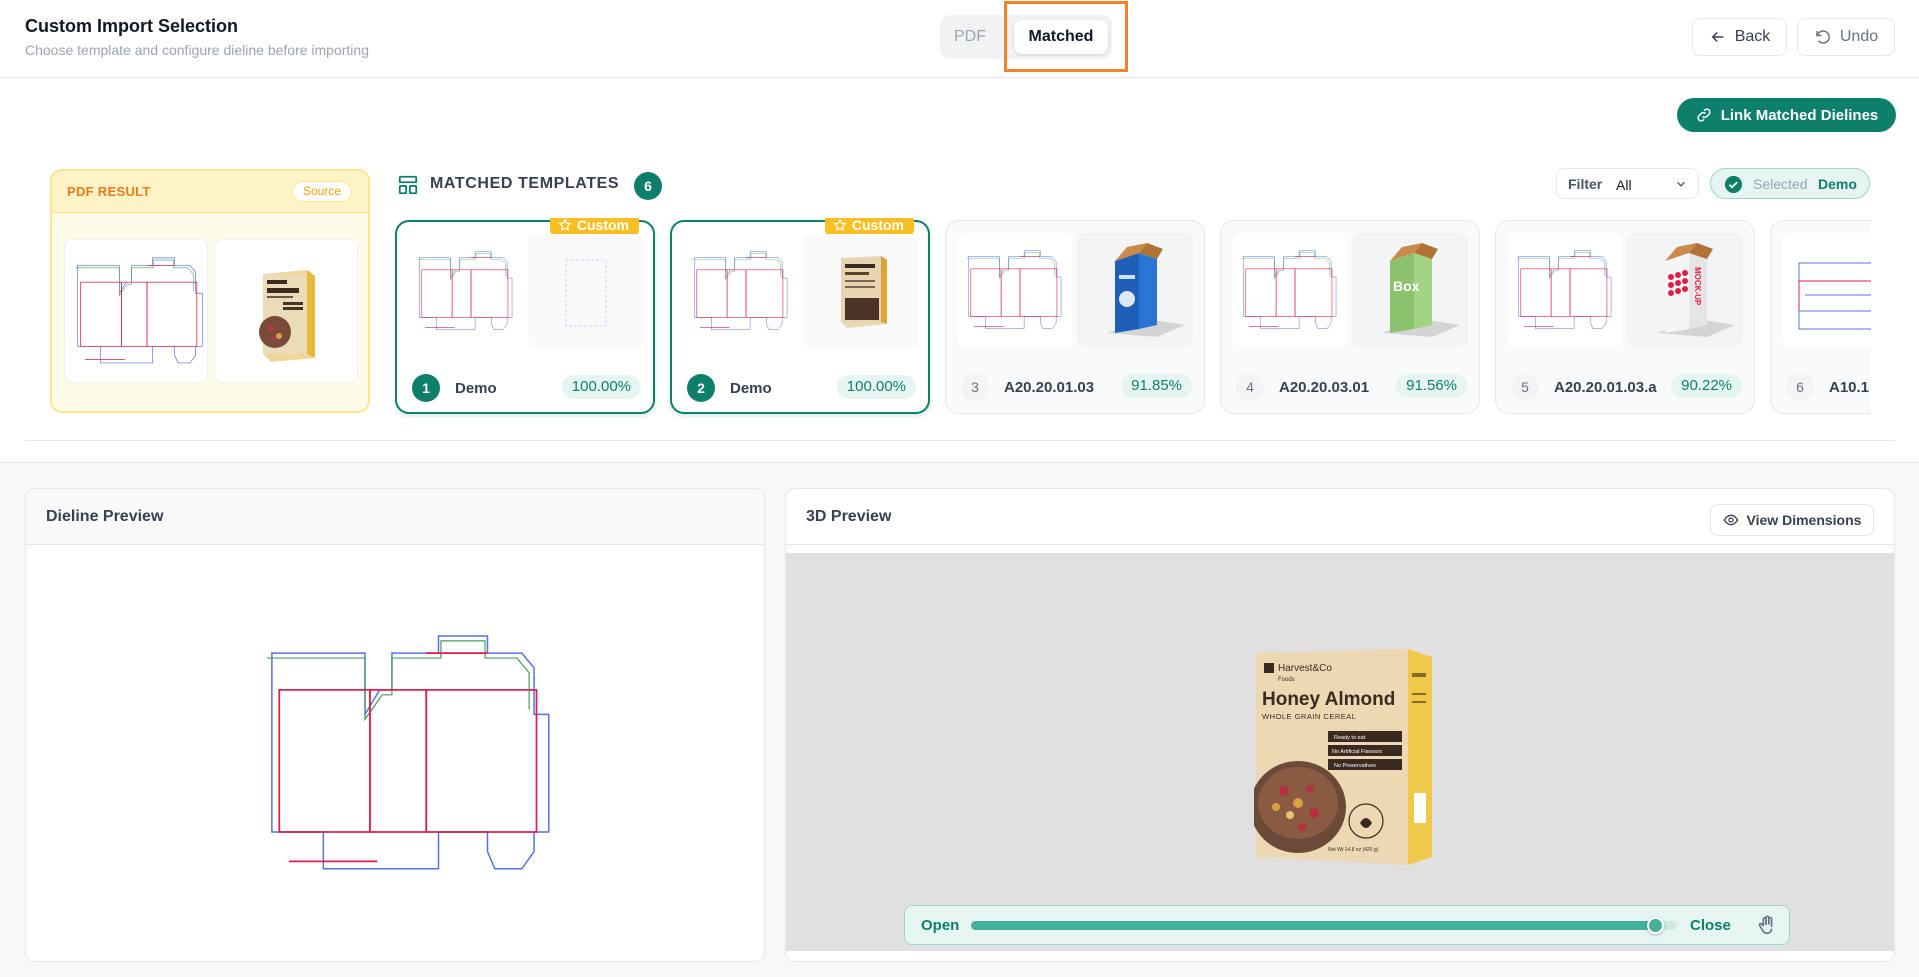 The width and height of the screenshot is (1919, 977). What do you see at coordinates (1799, 115) in the screenshot?
I see `link-label: Link Matched Dielines` at bounding box center [1799, 115].